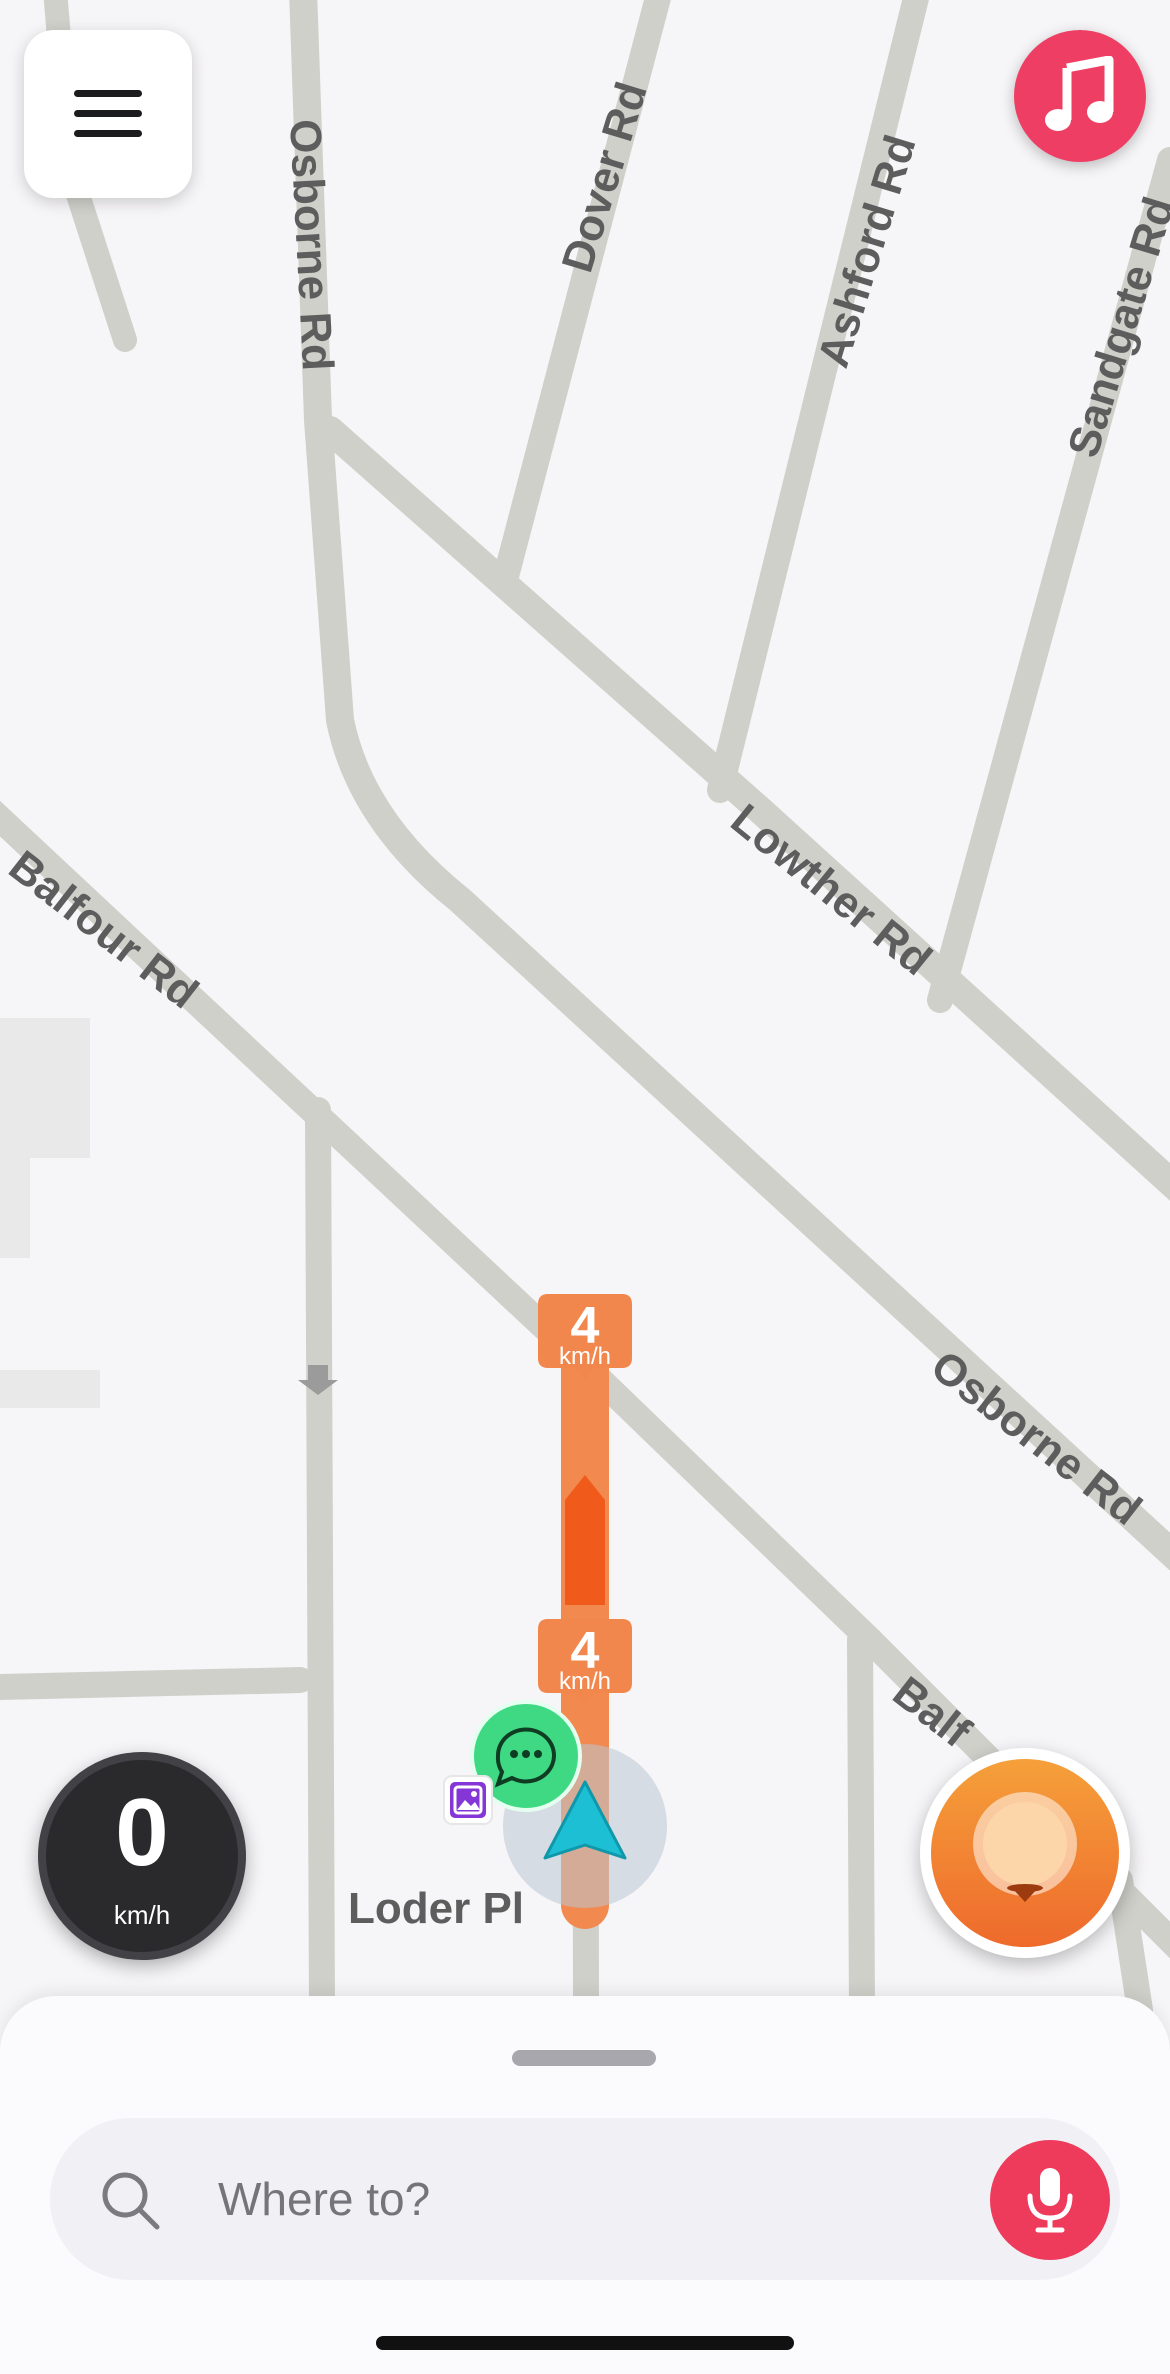 The image size is (1170, 2374). What do you see at coordinates (142, 1832) in the screenshot?
I see `speed-value: 0` at bounding box center [142, 1832].